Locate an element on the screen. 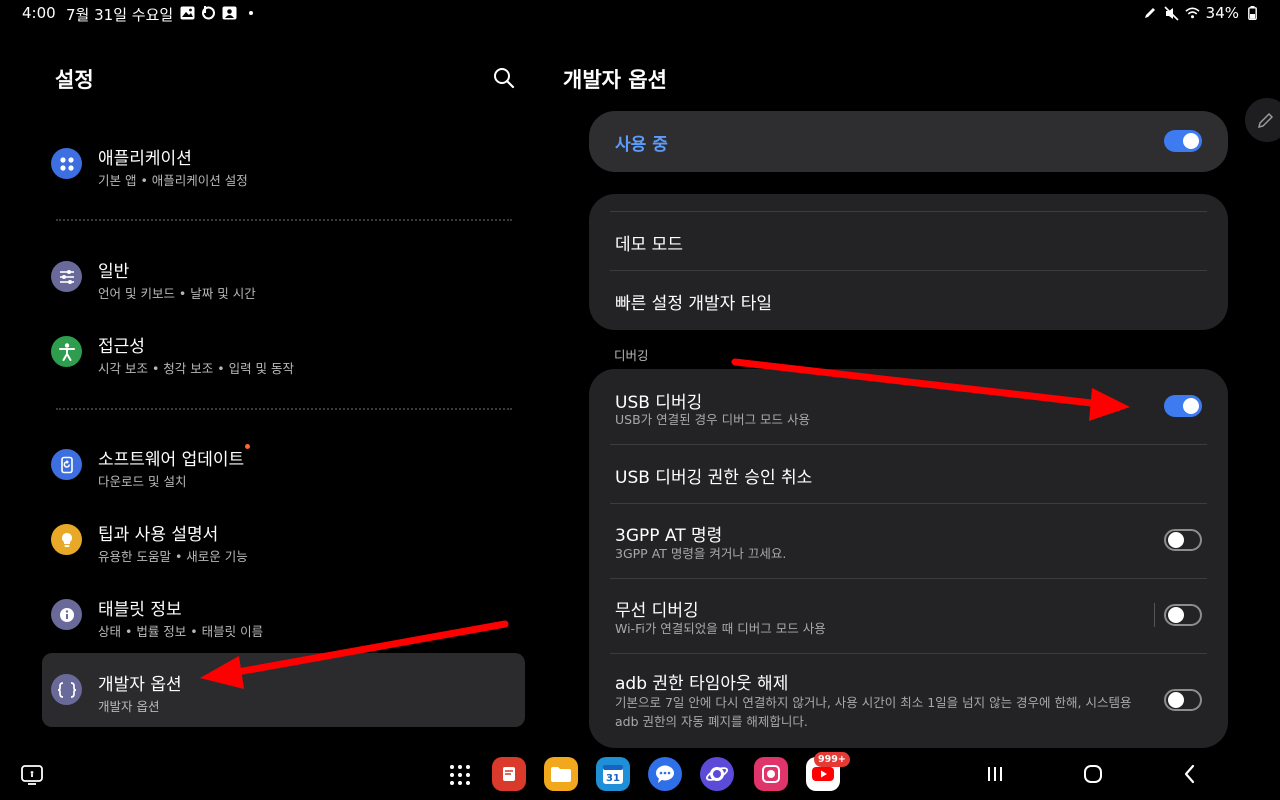  row-3gpp-at-commands: 3GPP AT 명령 3GPP AT 명령을 켜거나 끄세요. is located at coordinates (908, 540).